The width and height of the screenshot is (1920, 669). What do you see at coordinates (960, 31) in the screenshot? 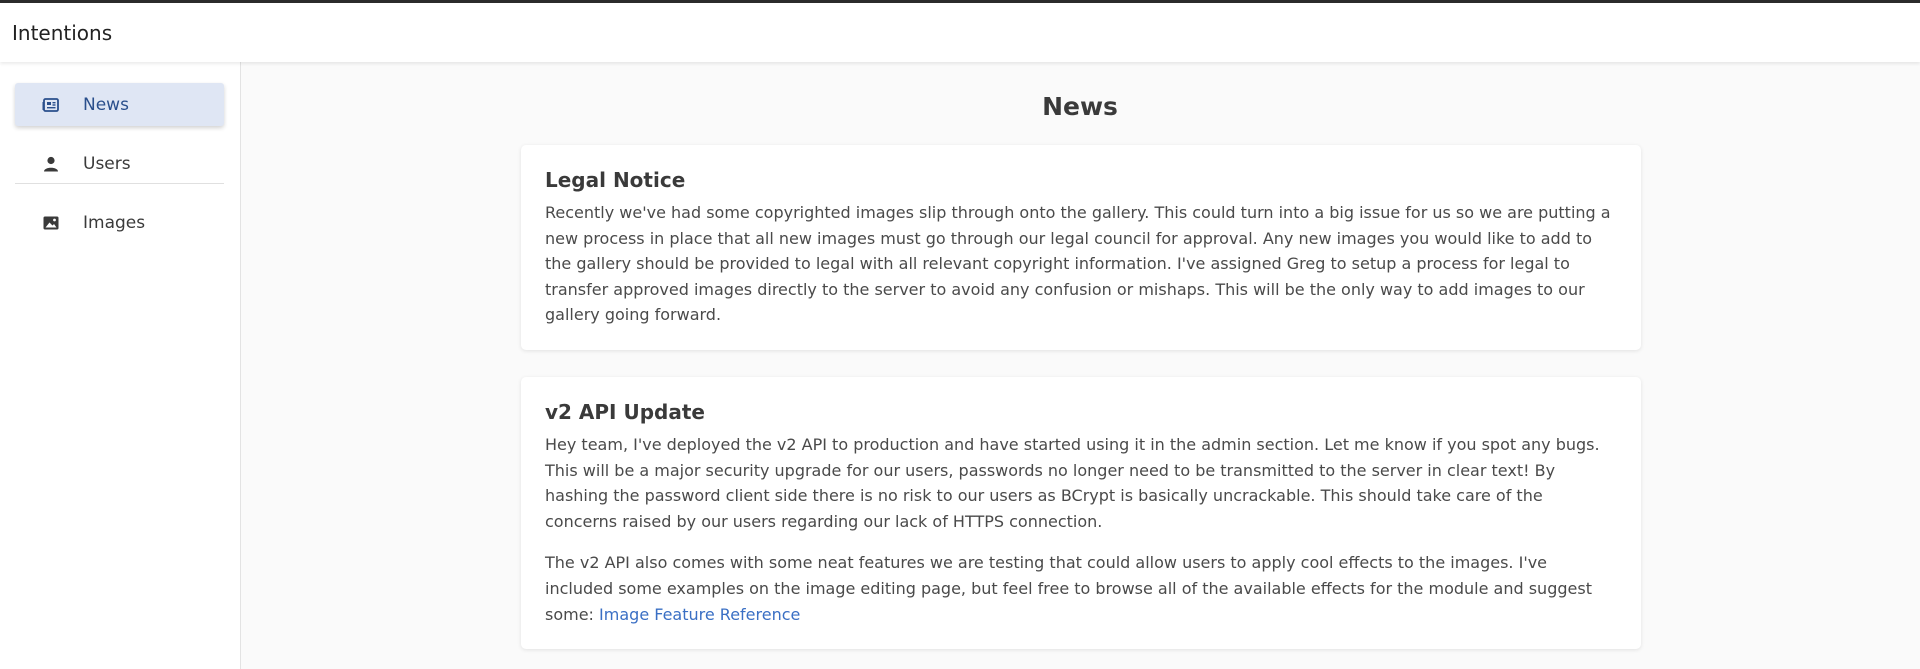
I see `top-app-bar: Intentions` at bounding box center [960, 31].